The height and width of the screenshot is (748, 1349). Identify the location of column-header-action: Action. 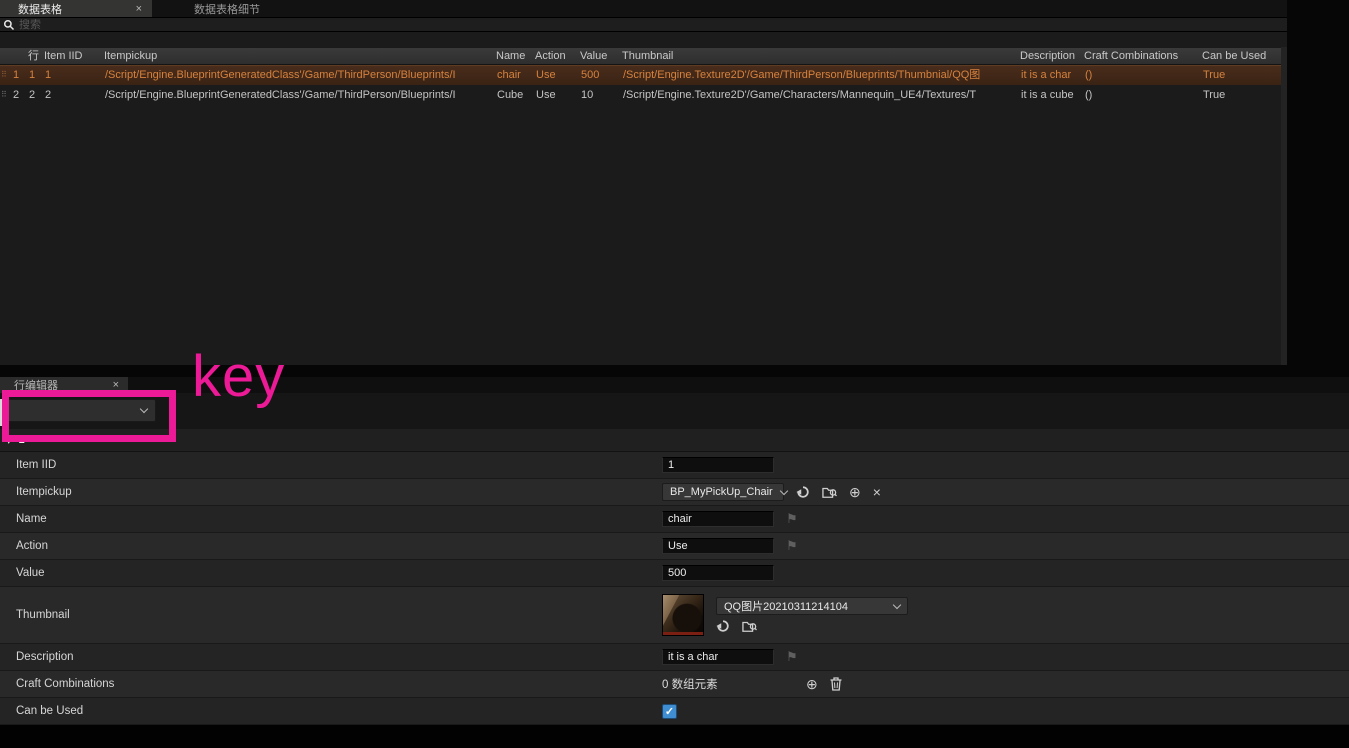
(555, 56).